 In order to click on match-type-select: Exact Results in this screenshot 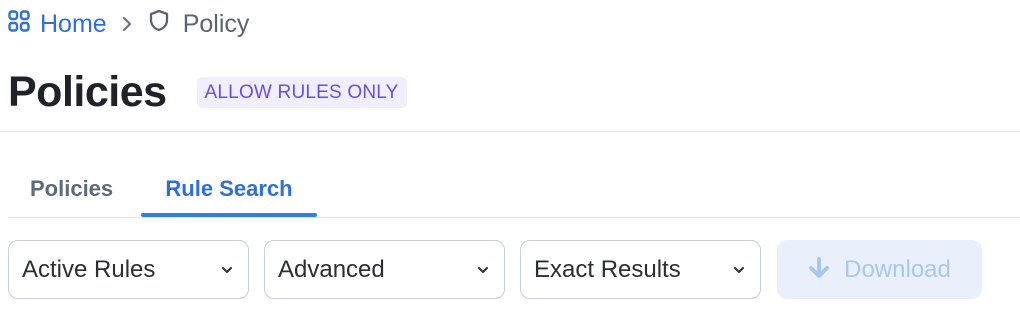, I will do `click(640, 269)`.